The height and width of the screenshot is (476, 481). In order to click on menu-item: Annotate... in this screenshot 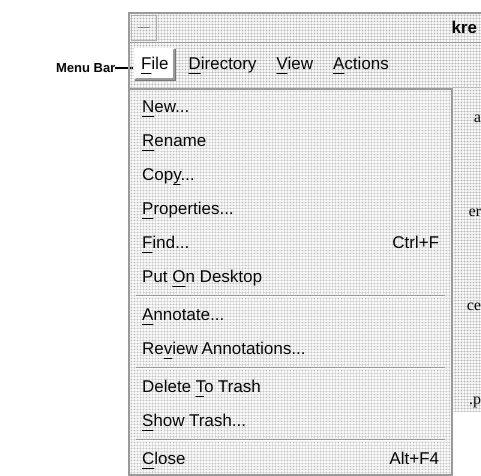, I will do `click(290, 315)`.